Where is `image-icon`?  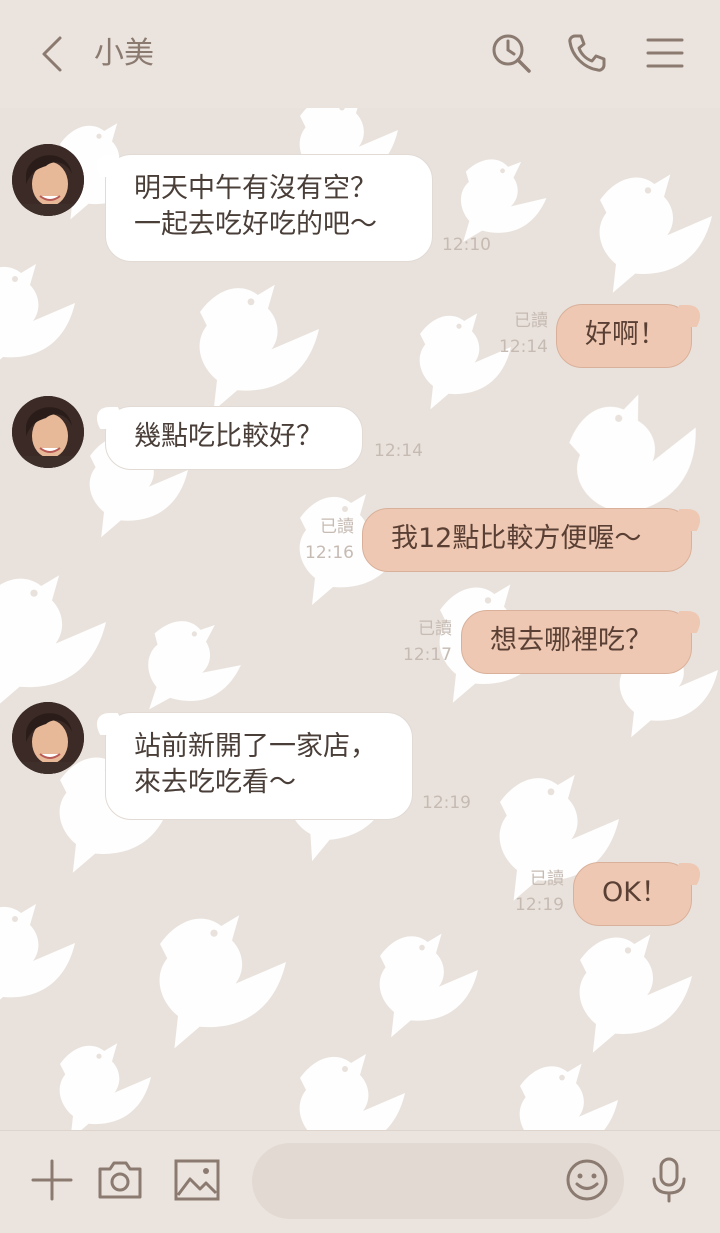
image-icon is located at coordinates (197, 1180).